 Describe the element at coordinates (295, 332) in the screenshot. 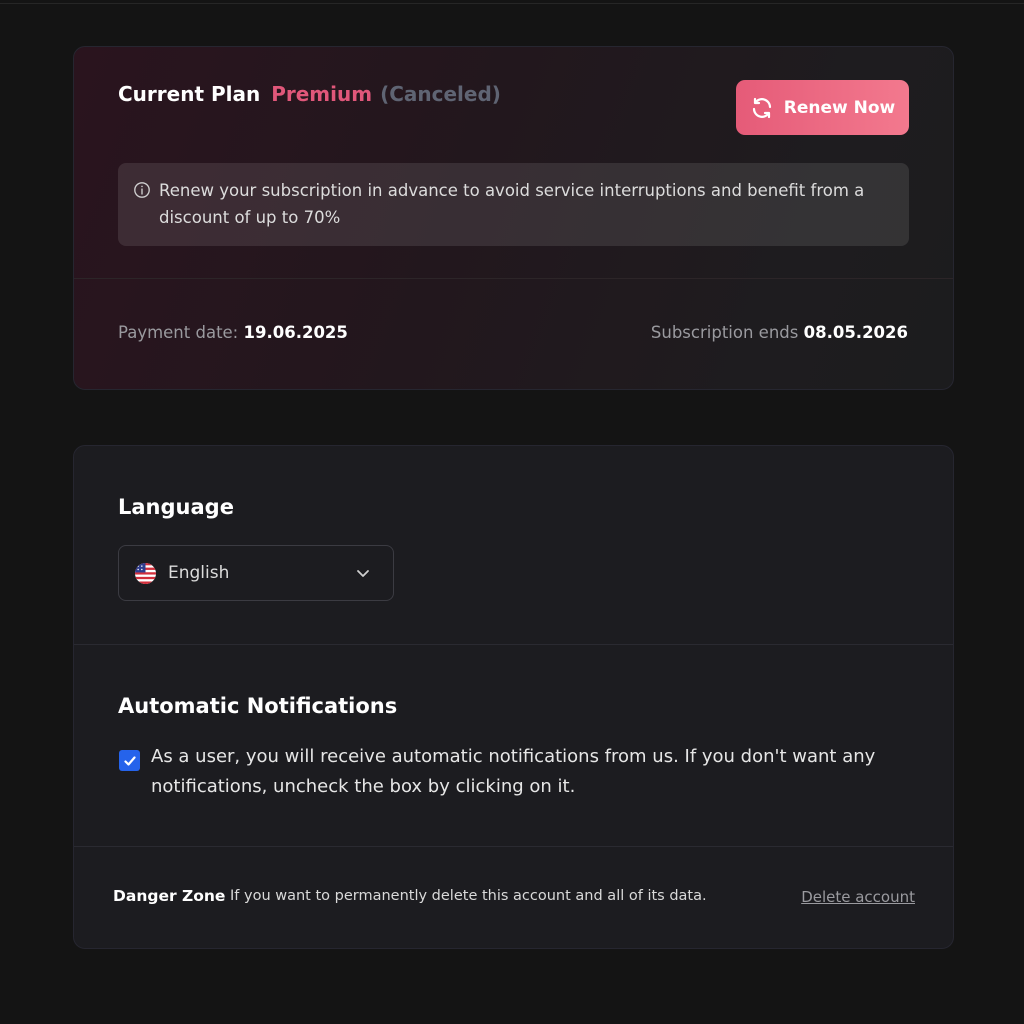

I see `payment-date-value: 19.06.2025` at that location.